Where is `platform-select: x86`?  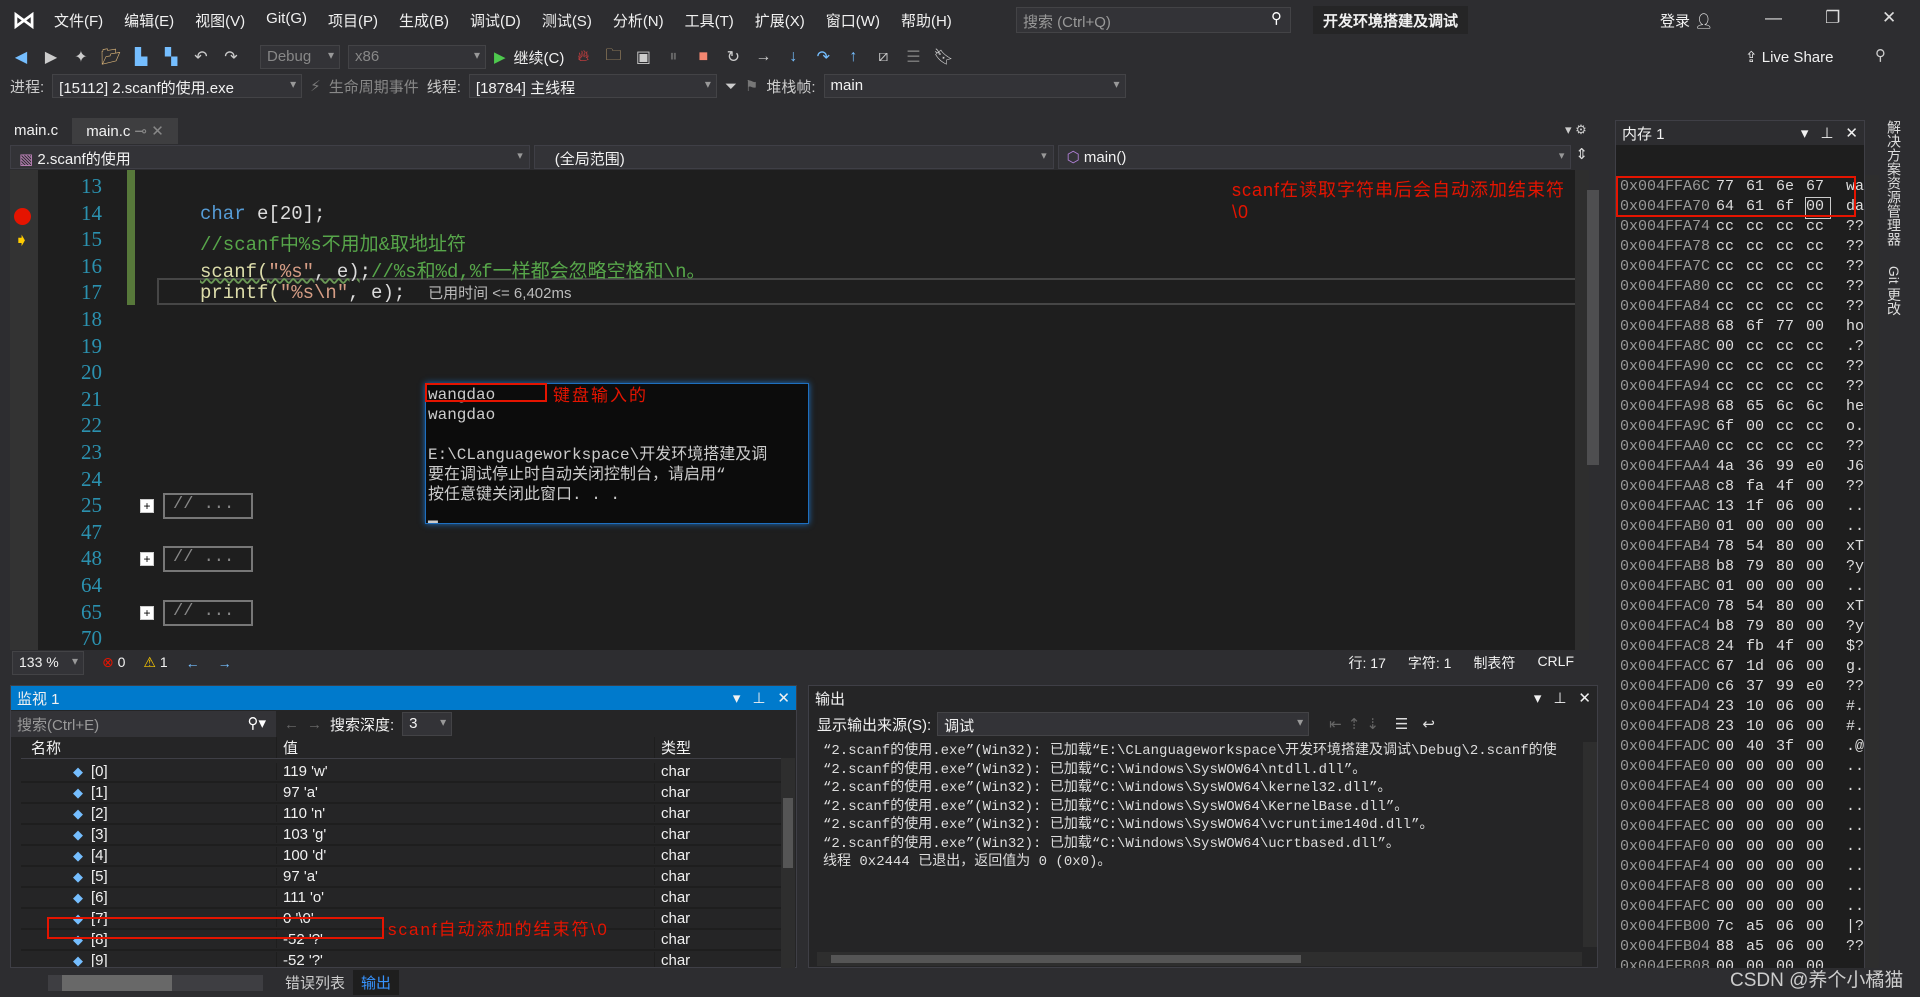 platform-select: x86 is located at coordinates (417, 57).